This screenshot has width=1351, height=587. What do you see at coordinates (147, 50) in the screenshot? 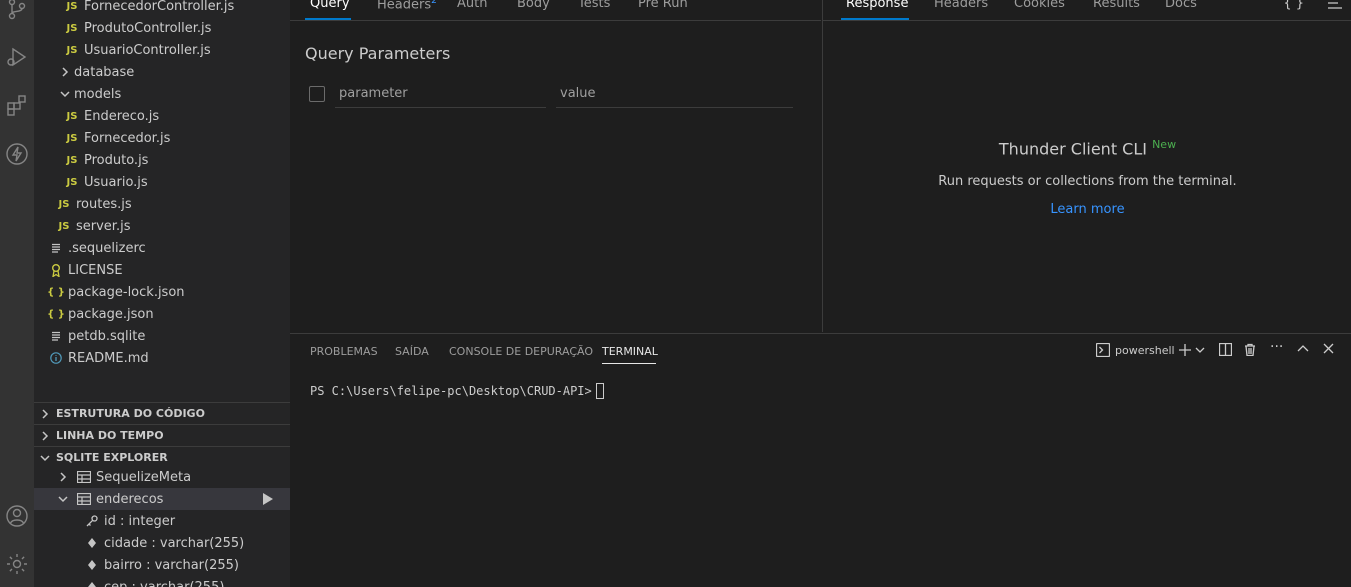
I see `file-tree-item-label: UsuarioController.js` at bounding box center [147, 50].